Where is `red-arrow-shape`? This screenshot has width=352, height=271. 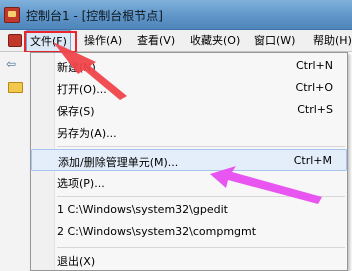 red-arrow-shape is located at coordinates (90, 71).